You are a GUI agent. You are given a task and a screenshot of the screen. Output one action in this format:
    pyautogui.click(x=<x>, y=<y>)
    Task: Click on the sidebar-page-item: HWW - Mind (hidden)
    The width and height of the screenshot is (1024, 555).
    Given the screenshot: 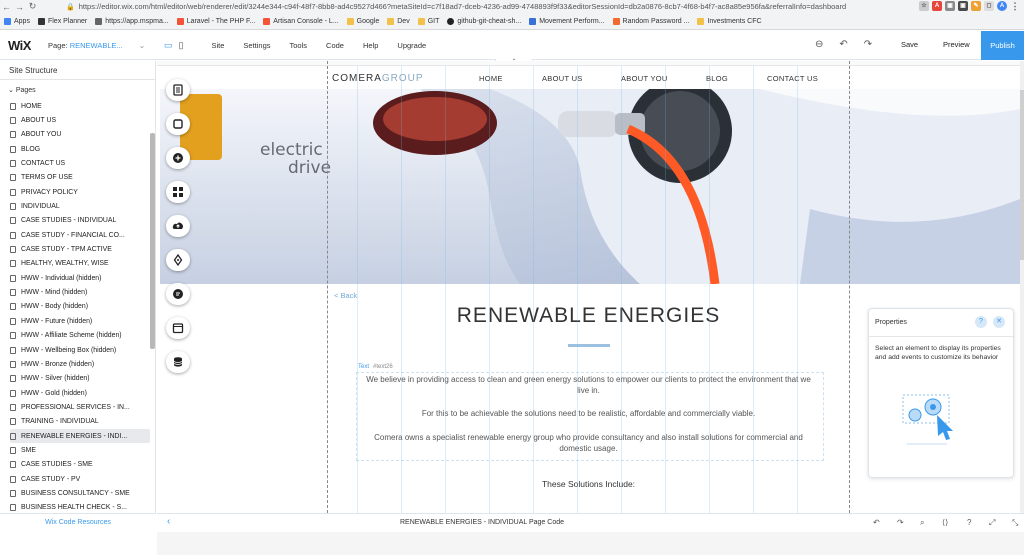 What is the action you would take?
    pyautogui.click(x=80, y=292)
    